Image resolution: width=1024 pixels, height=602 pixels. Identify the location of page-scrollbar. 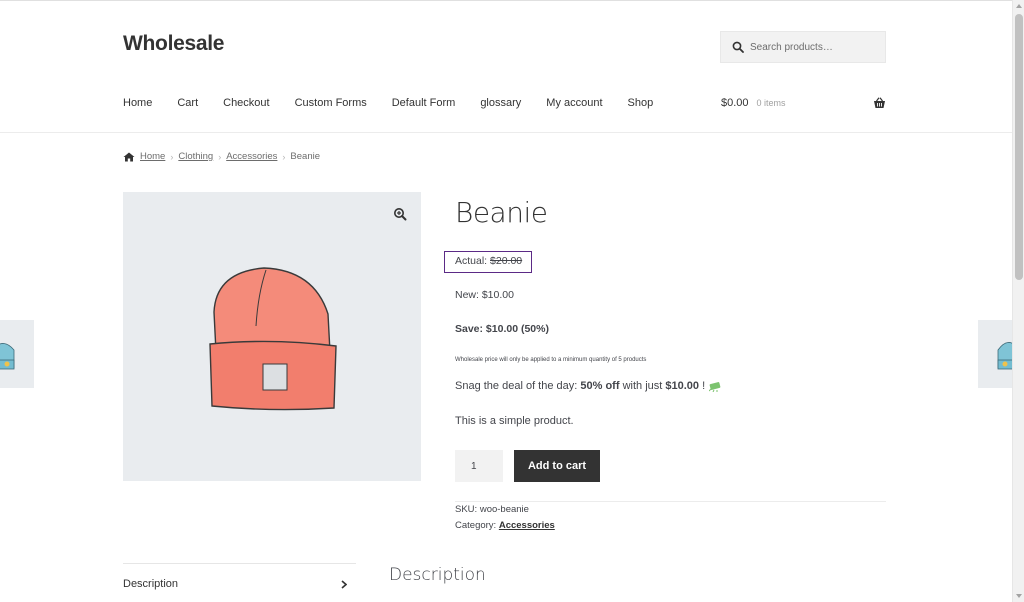
(1018, 301).